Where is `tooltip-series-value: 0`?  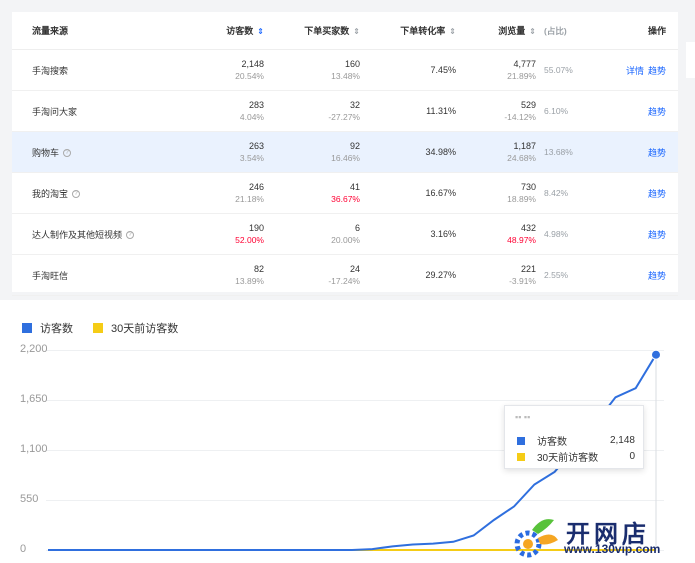
tooltip-series-value: 0 is located at coordinates (632, 456).